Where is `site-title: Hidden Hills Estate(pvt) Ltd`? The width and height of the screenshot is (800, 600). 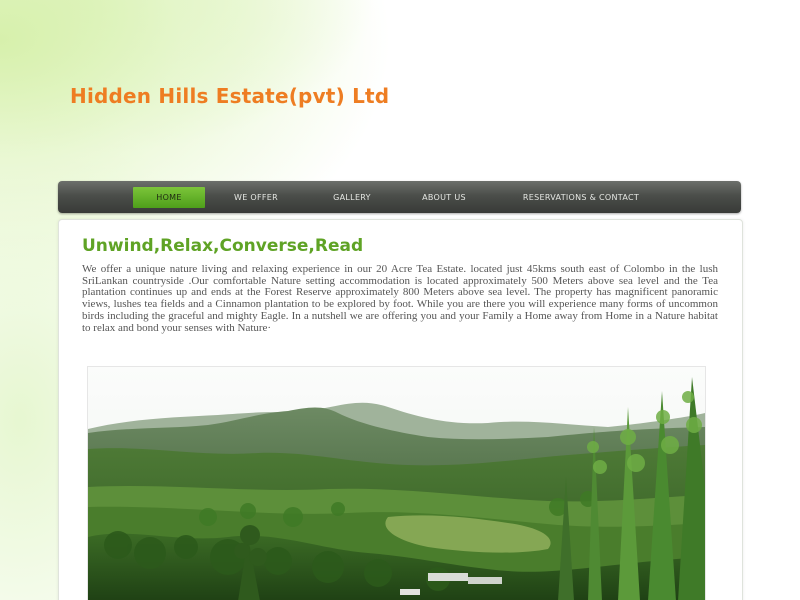 site-title: Hidden Hills Estate(pvt) Ltd is located at coordinates (230, 96).